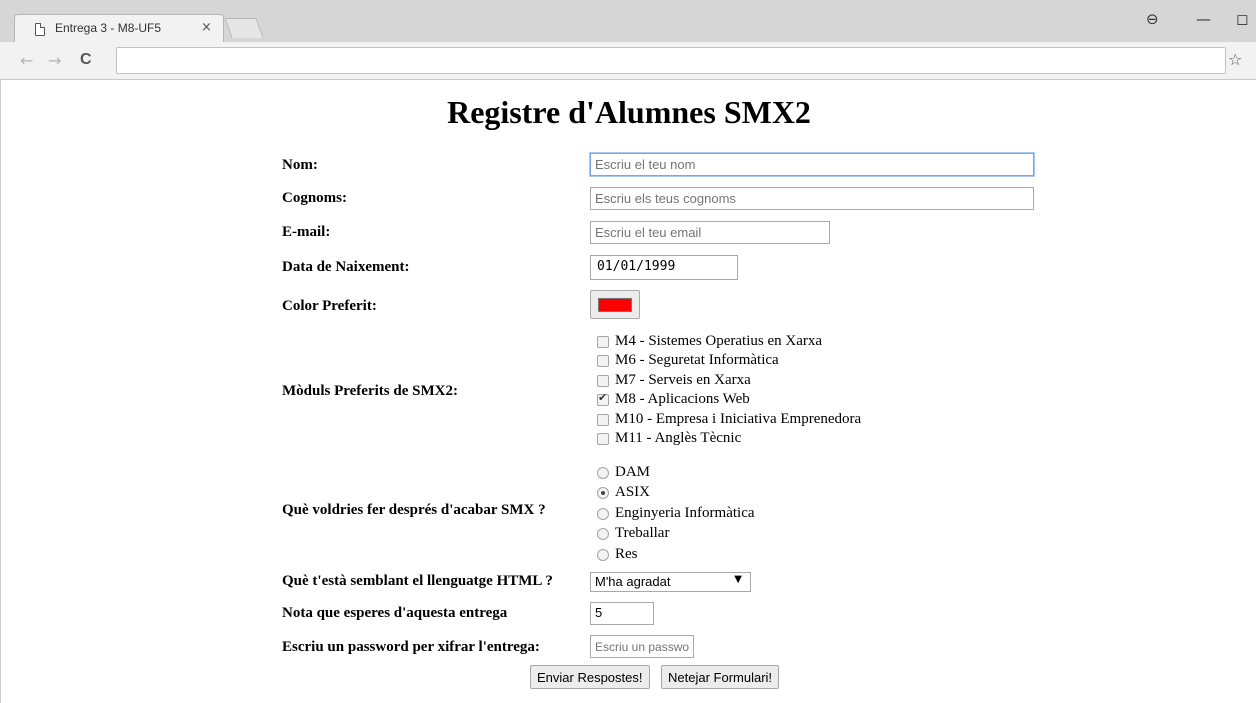  I want to click on reset-button: Netejar Formulari!, so click(720, 677).